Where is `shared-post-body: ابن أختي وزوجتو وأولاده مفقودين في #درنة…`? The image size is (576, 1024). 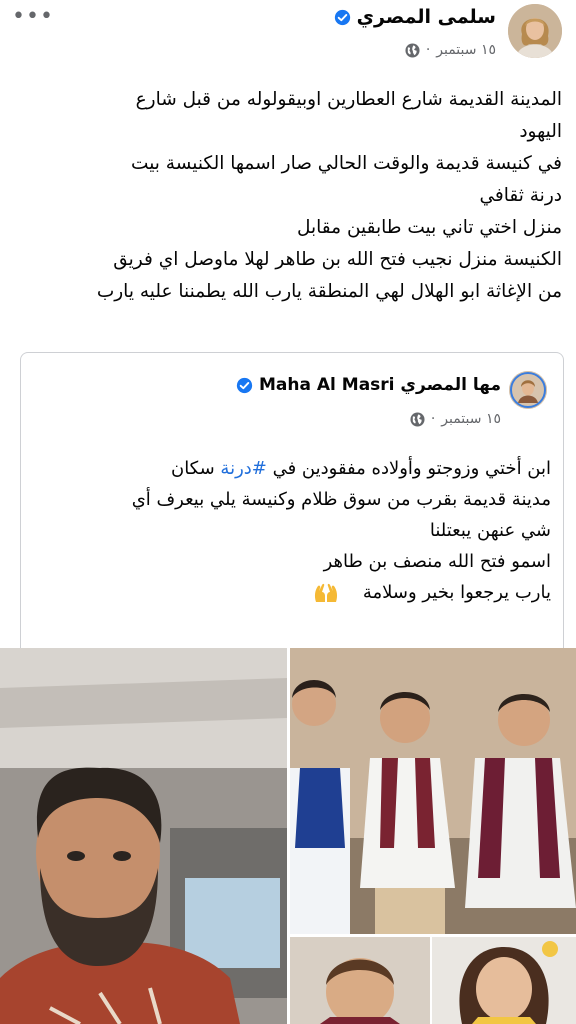
shared-post-body: ابن أختي وزوجتو وأولاده مفقودين في #درنة… is located at coordinates (291, 530).